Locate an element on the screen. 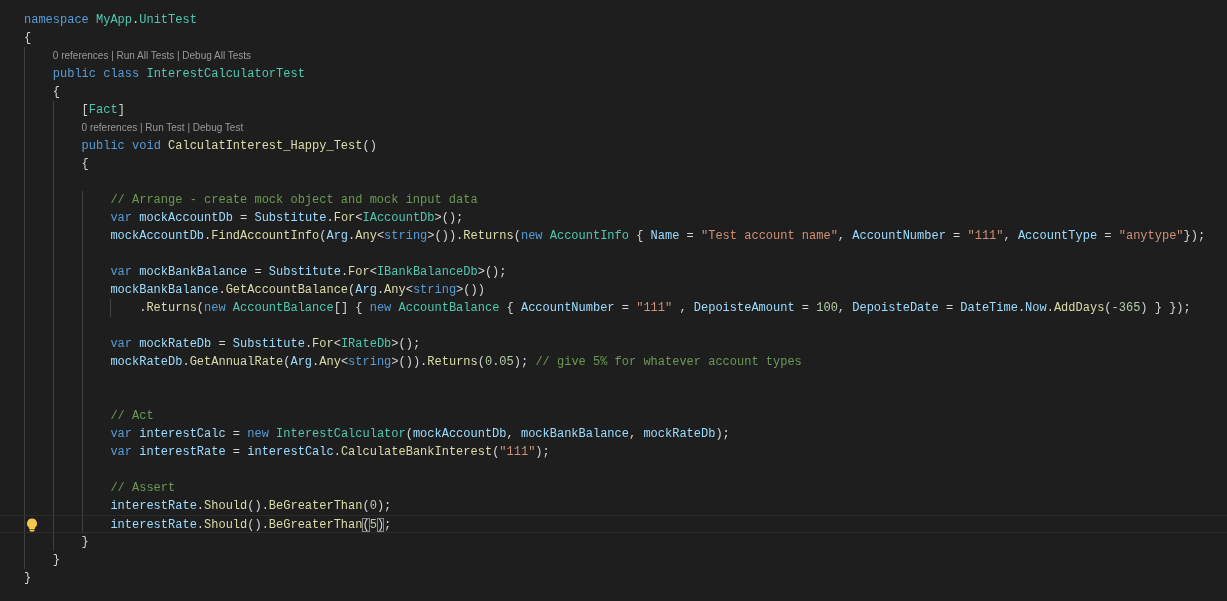 The image size is (1227, 601). code-line: mockBankBalance.GetAccountBalance(Arg.Any<string>()) is located at coordinates (297, 290).